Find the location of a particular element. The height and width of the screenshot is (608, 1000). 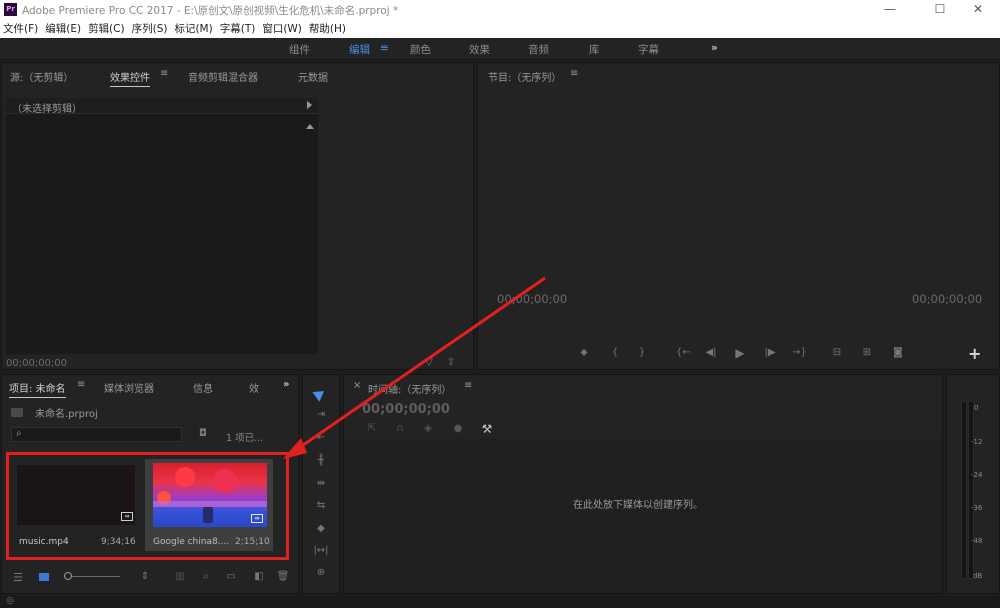

scroll-up-icon is located at coordinates (310, 126).